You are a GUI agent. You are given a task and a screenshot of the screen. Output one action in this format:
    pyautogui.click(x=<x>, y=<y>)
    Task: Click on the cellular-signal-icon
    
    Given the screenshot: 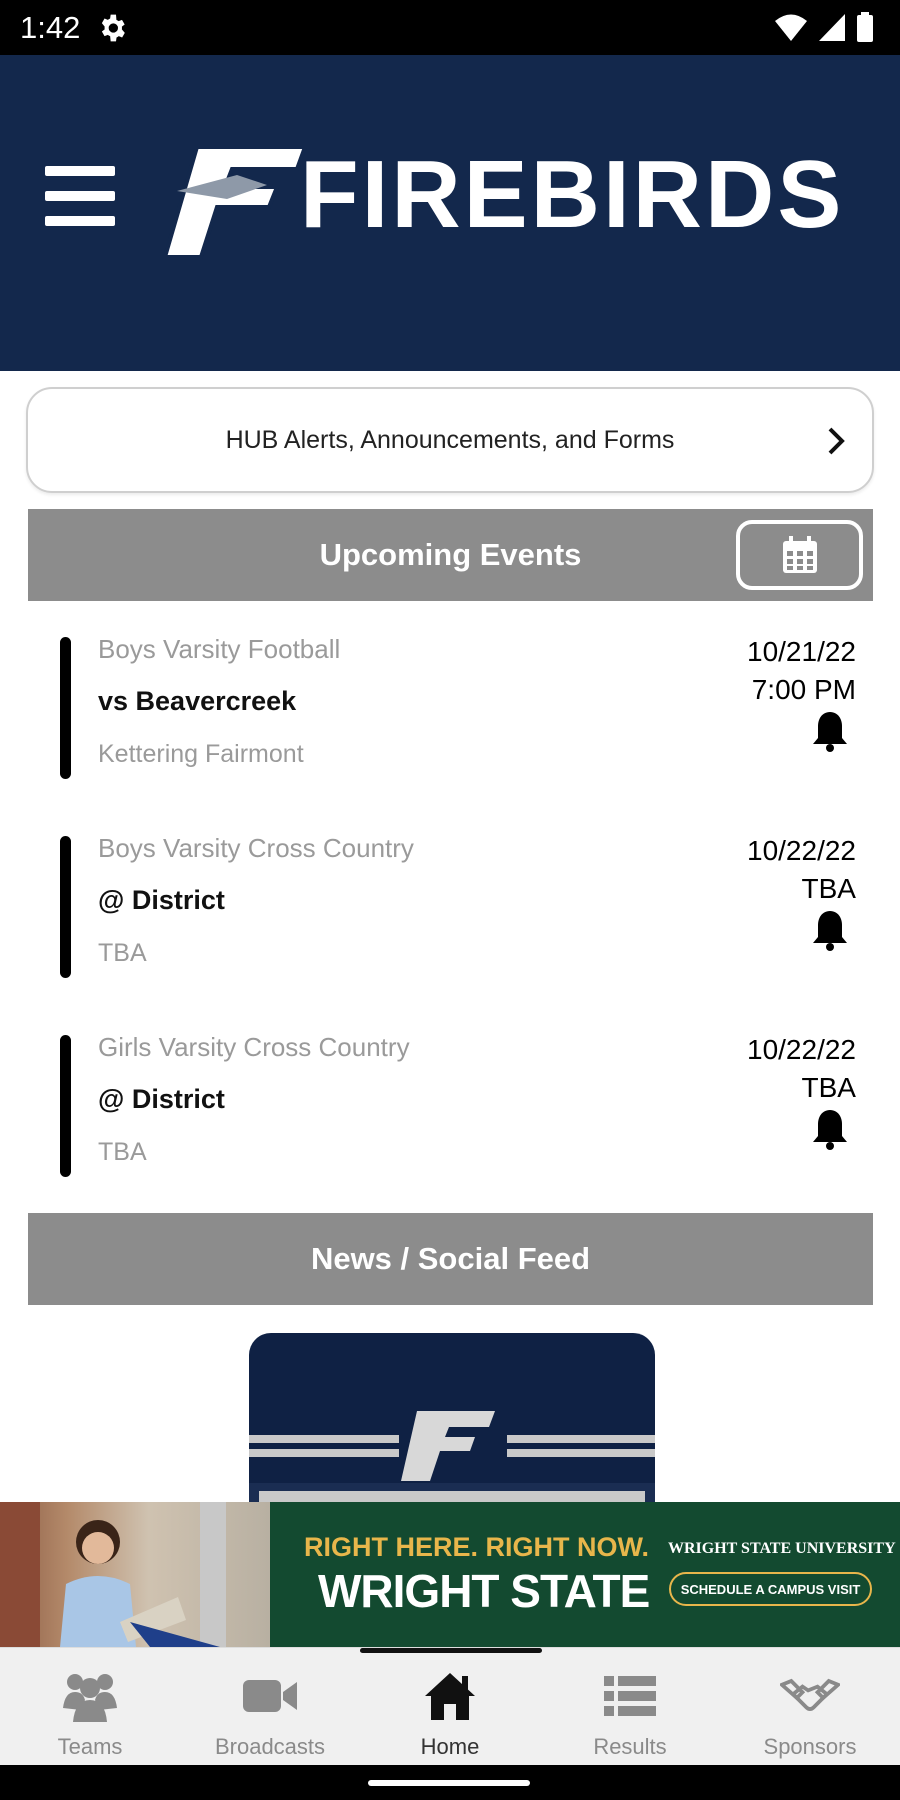 What is the action you would take?
    pyautogui.click(x=832, y=27)
    